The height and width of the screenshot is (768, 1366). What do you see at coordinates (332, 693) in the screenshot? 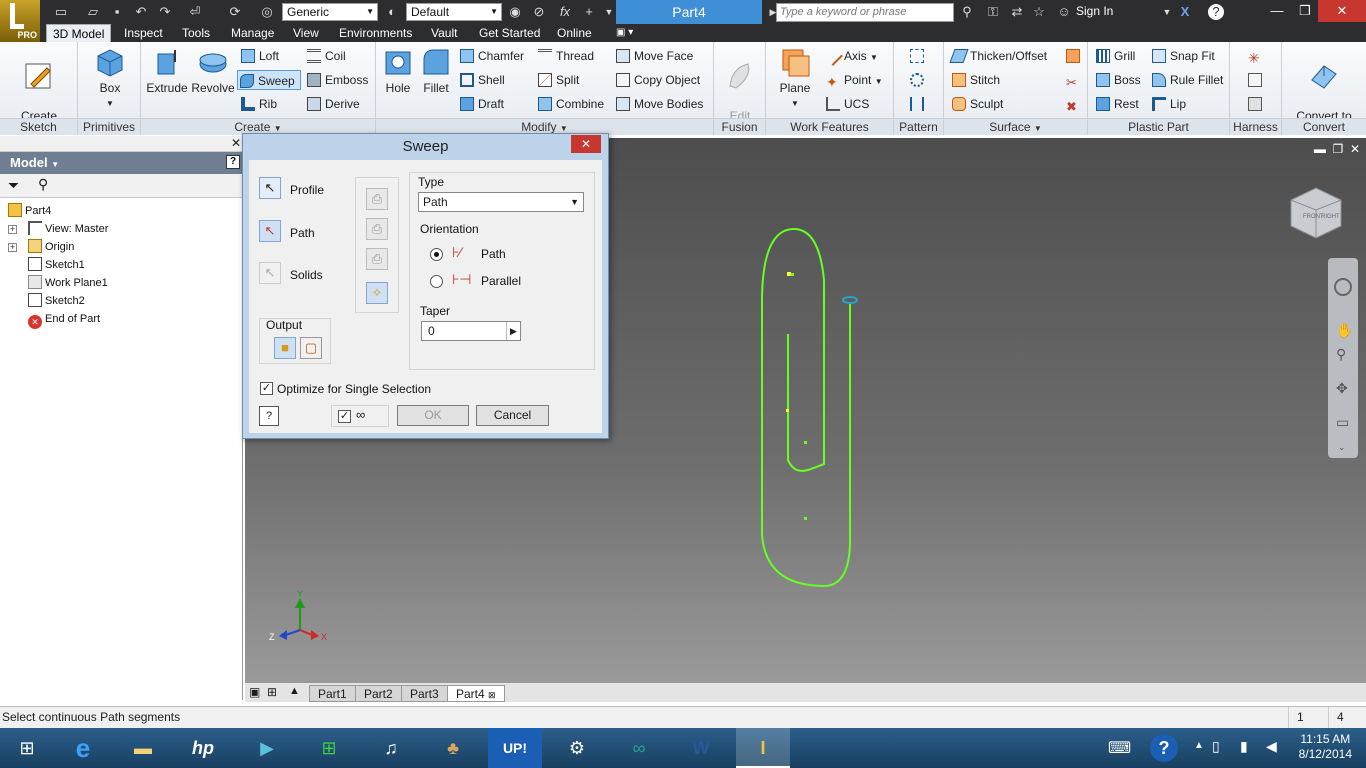
I see `doc-tab-part1: Part1` at bounding box center [332, 693].